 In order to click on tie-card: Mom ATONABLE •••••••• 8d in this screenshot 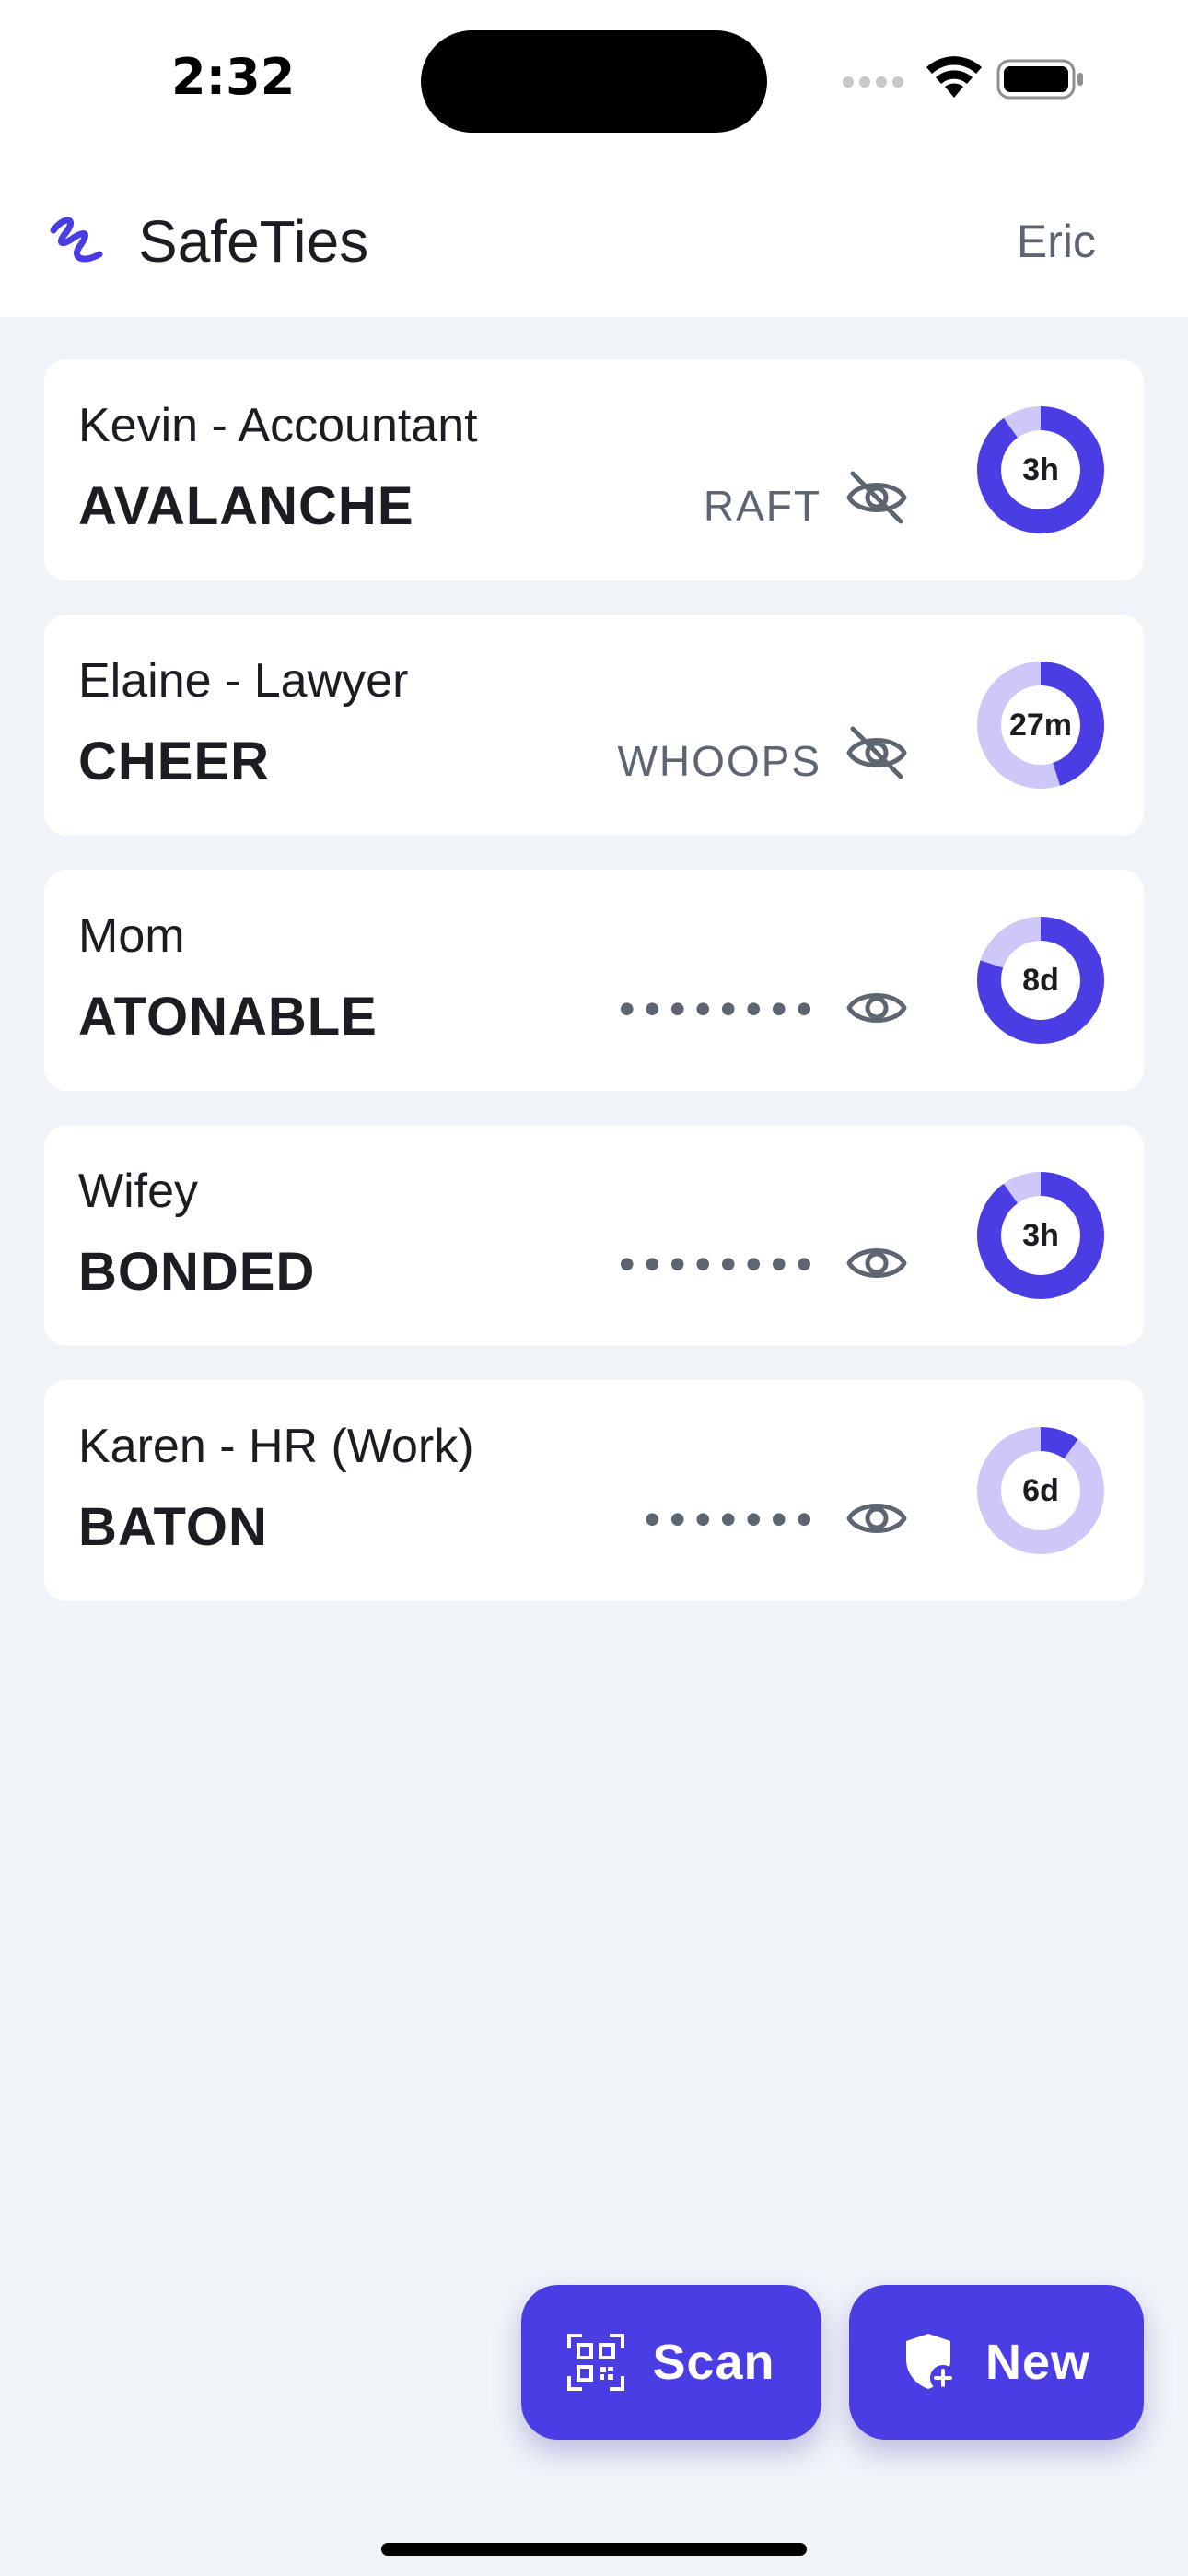, I will do `click(594, 980)`.